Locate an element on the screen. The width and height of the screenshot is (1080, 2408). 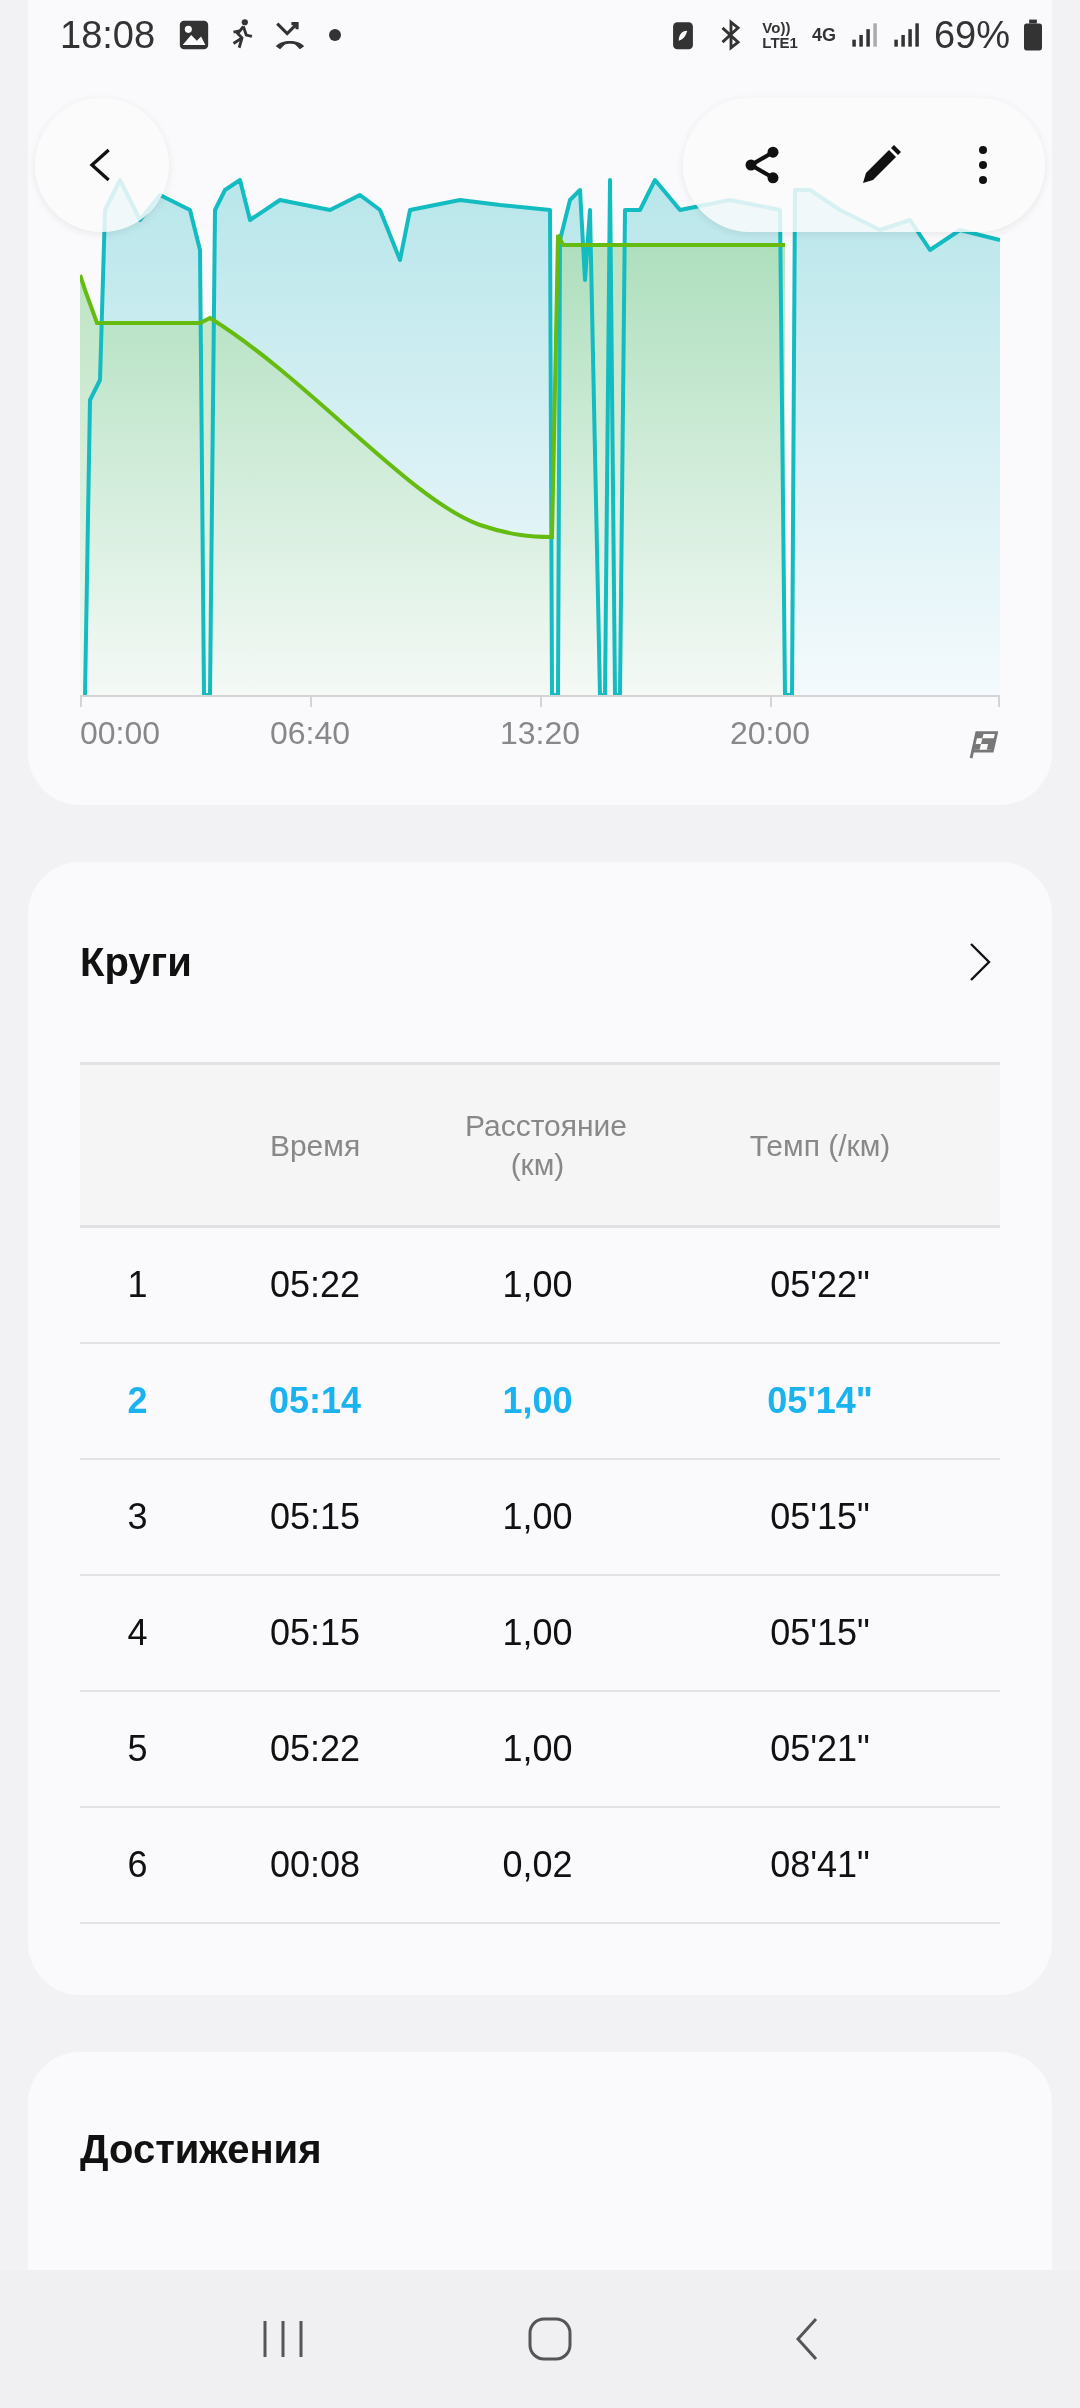
lap-pace: 08'41" is located at coordinates (820, 1865).